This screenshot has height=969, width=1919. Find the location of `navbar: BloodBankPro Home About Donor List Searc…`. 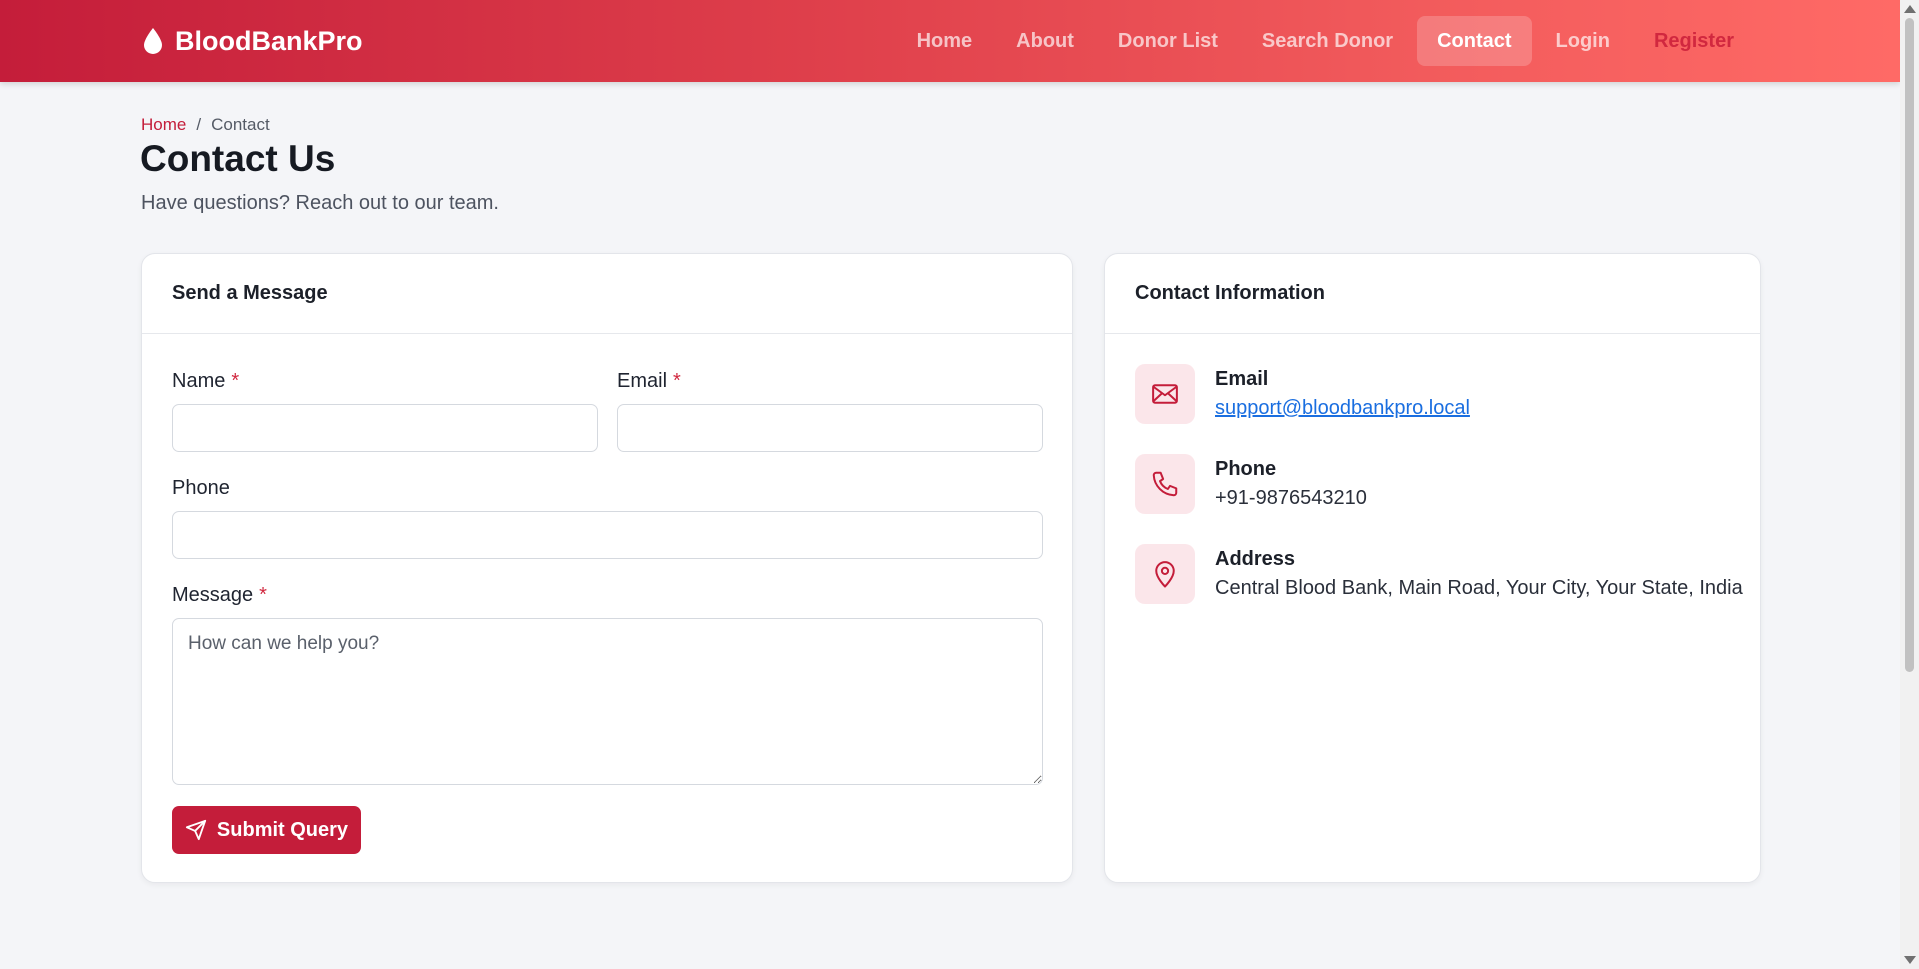

navbar: BloodBankPro Home About Donor List Searc… is located at coordinates (950, 41).